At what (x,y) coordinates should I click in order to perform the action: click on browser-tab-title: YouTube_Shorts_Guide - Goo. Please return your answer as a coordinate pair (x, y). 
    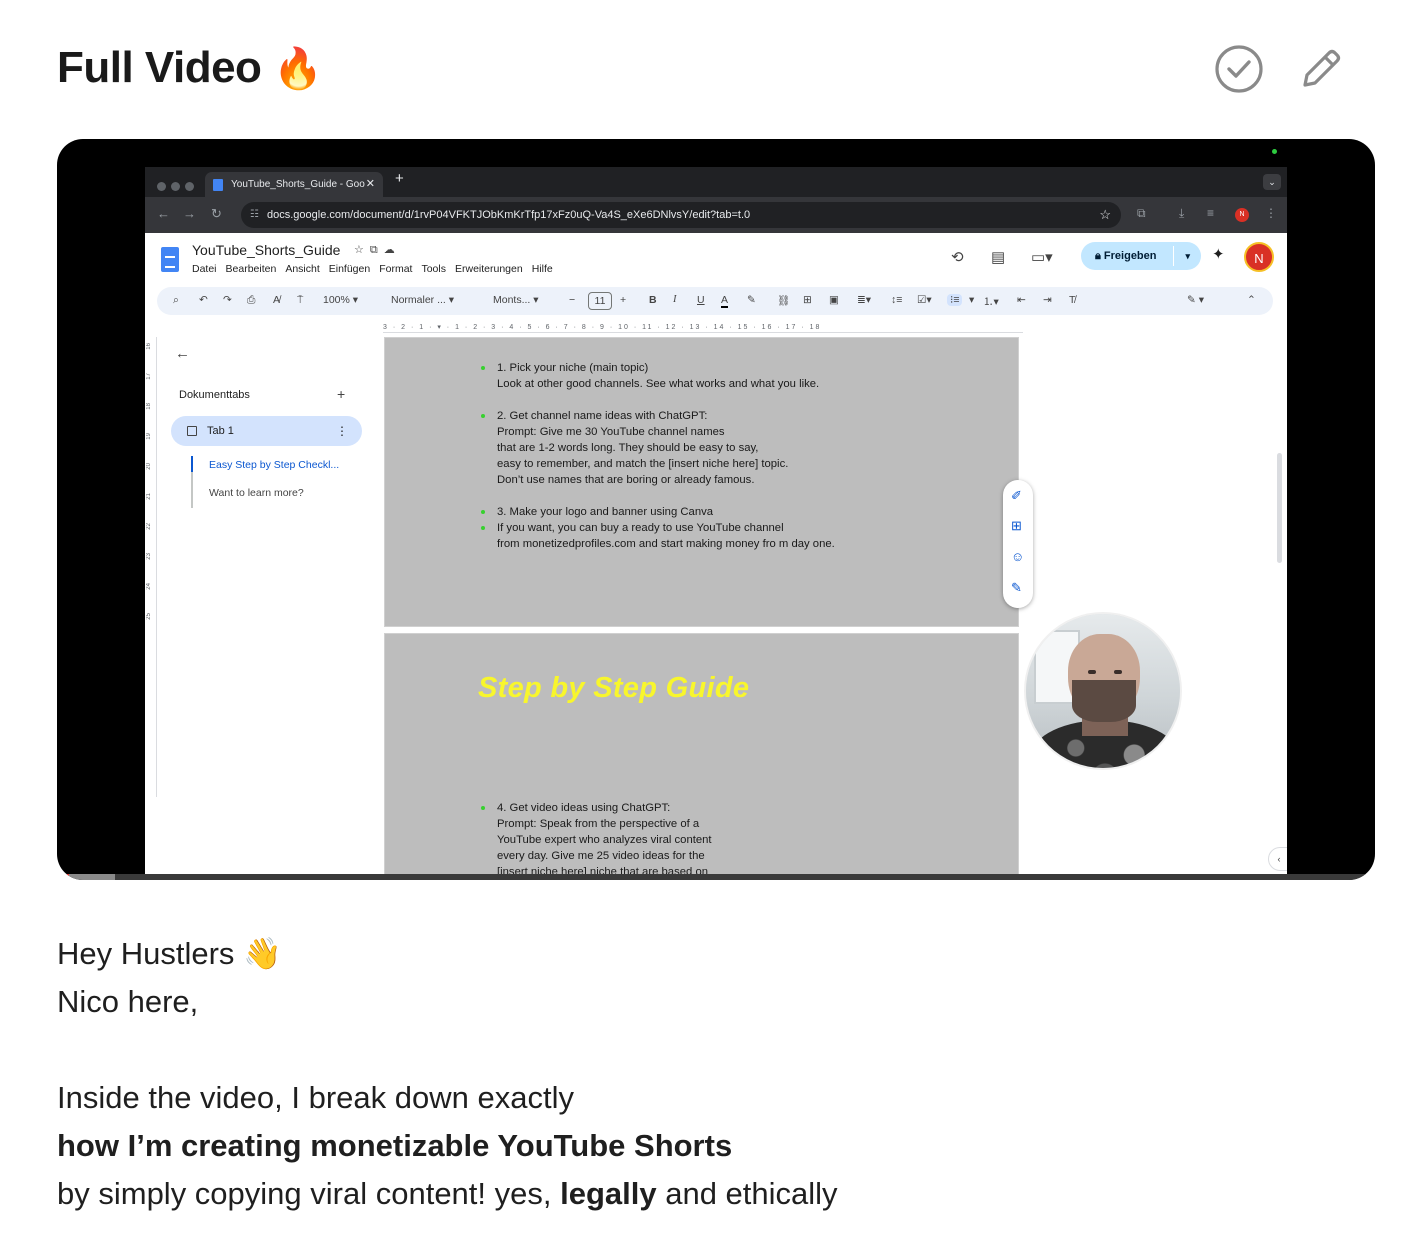
    Looking at the image, I should click on (298, 184).